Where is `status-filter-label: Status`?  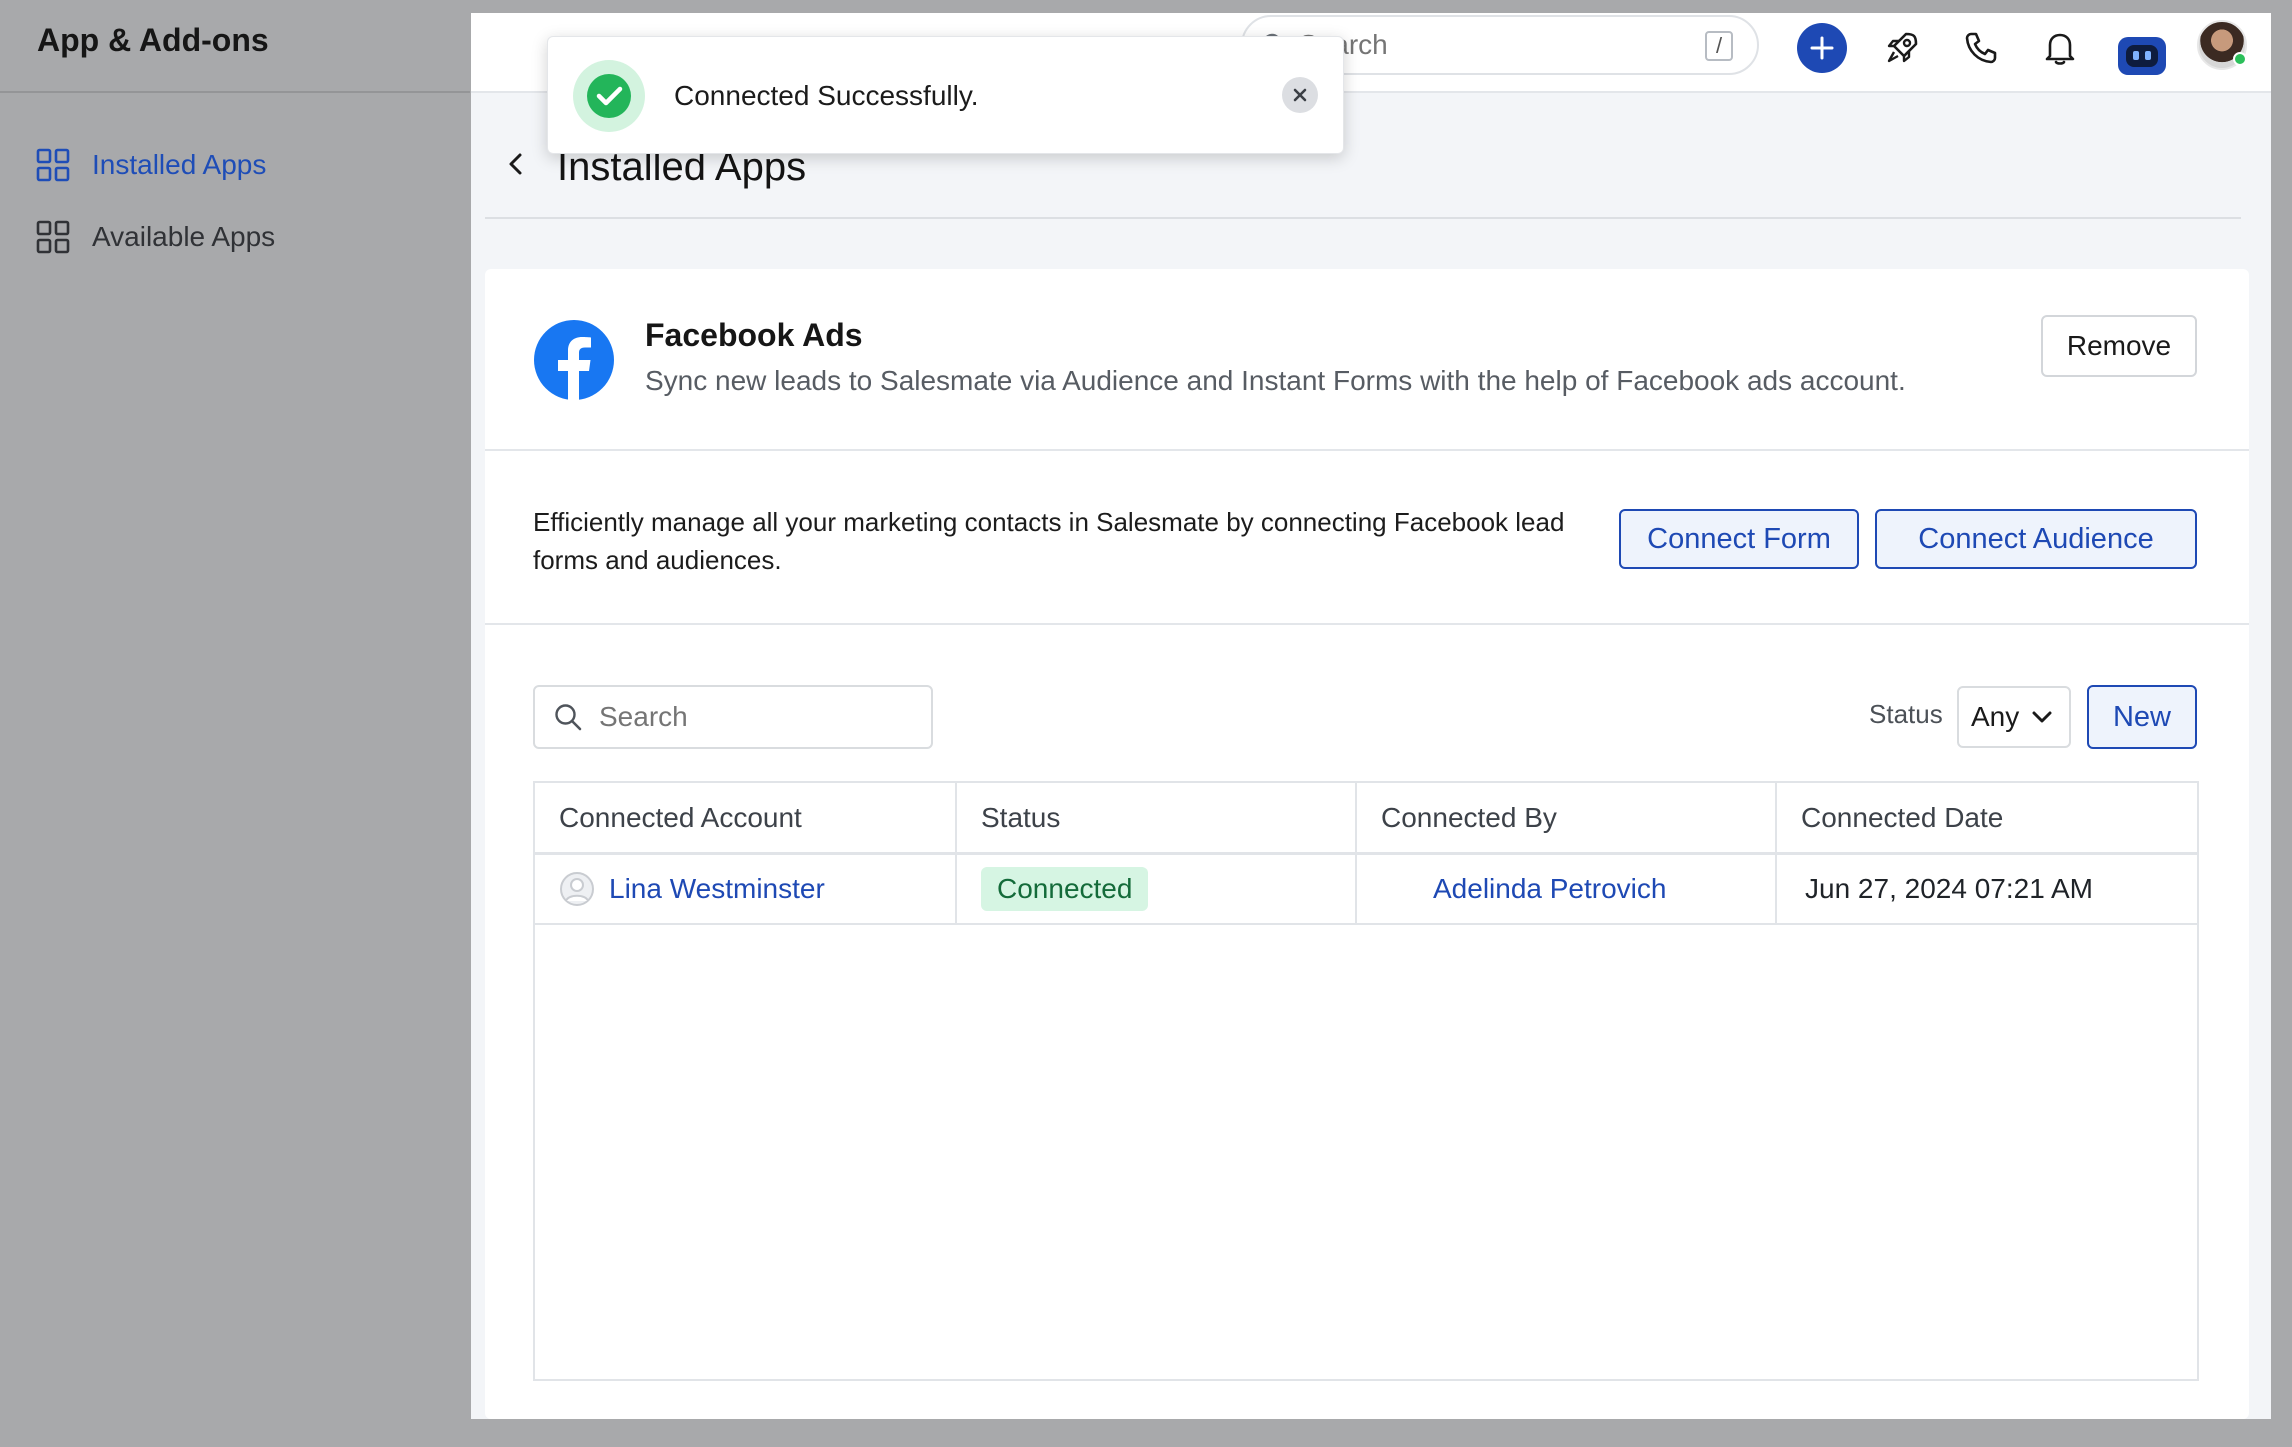
status-filter-label: Status is located at coordinates (1906, 714).